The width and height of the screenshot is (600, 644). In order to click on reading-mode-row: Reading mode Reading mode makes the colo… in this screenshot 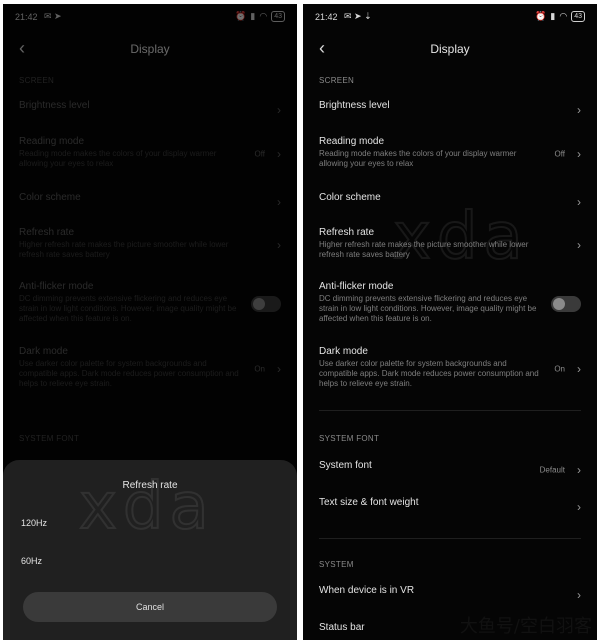, I will do `click(450, 154)`.